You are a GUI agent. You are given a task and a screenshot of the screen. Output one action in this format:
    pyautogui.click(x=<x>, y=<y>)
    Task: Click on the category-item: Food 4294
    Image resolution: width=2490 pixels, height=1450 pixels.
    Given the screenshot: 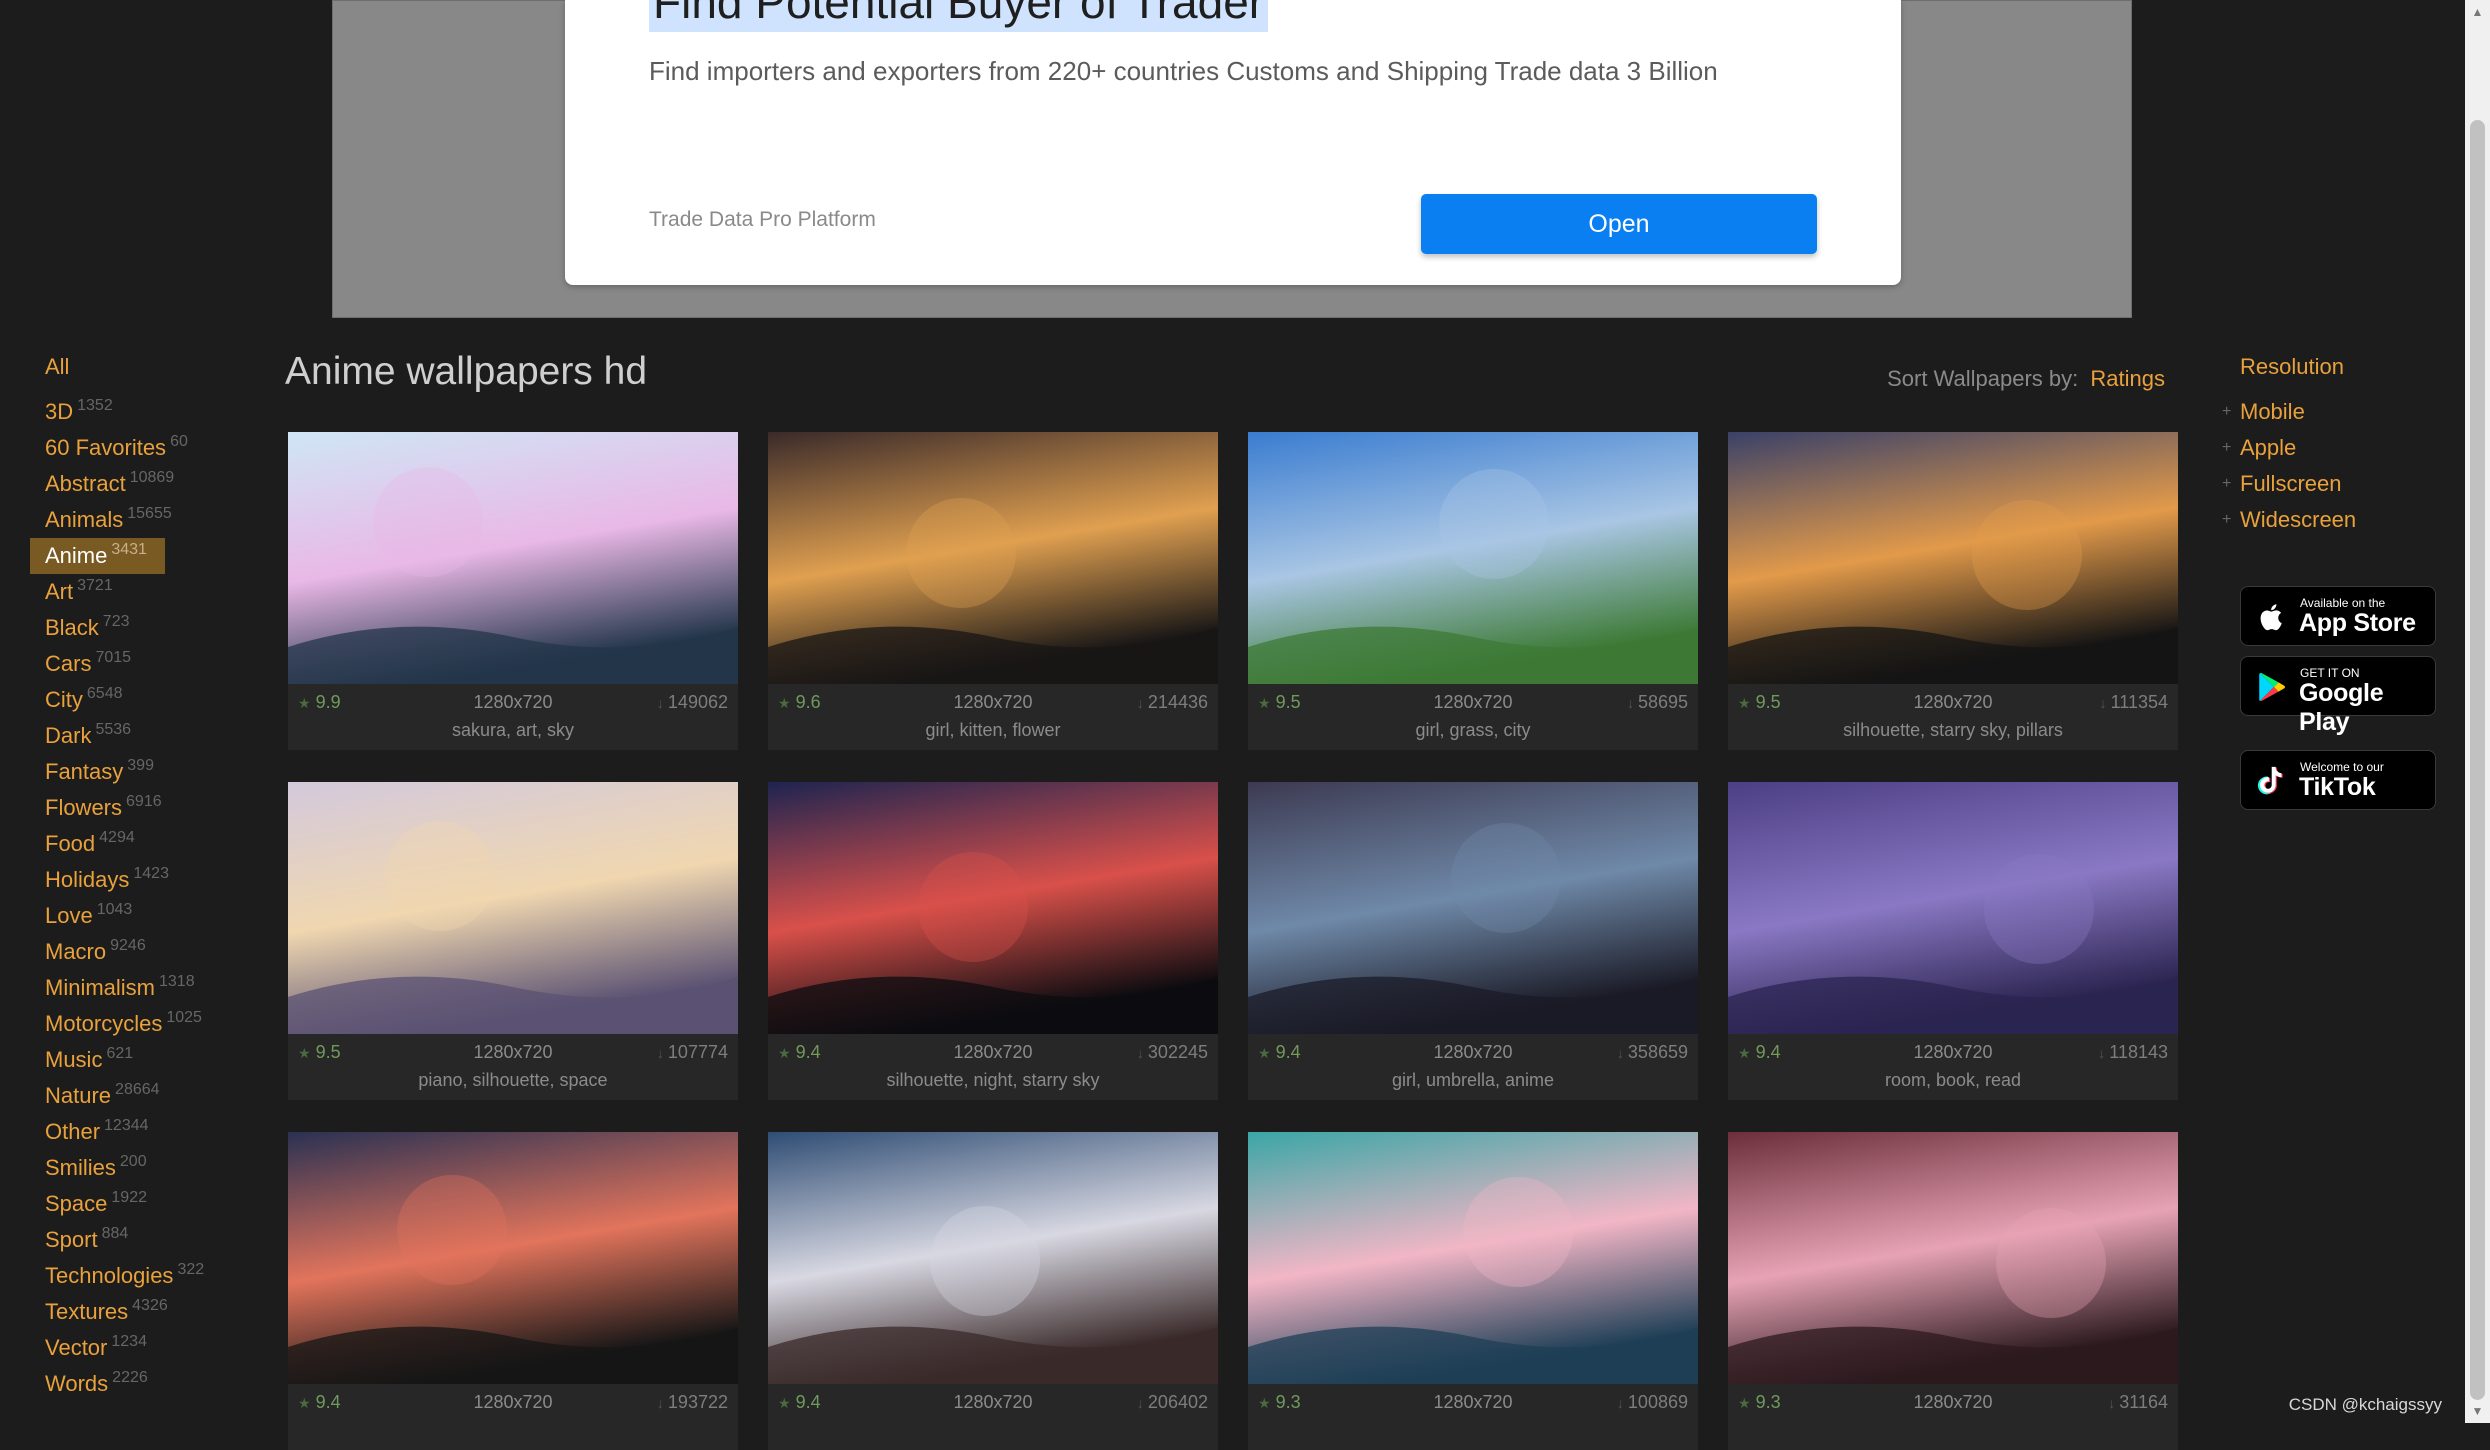 What is the action you would take?
    pyautogui.click(x=130, y=844)
    